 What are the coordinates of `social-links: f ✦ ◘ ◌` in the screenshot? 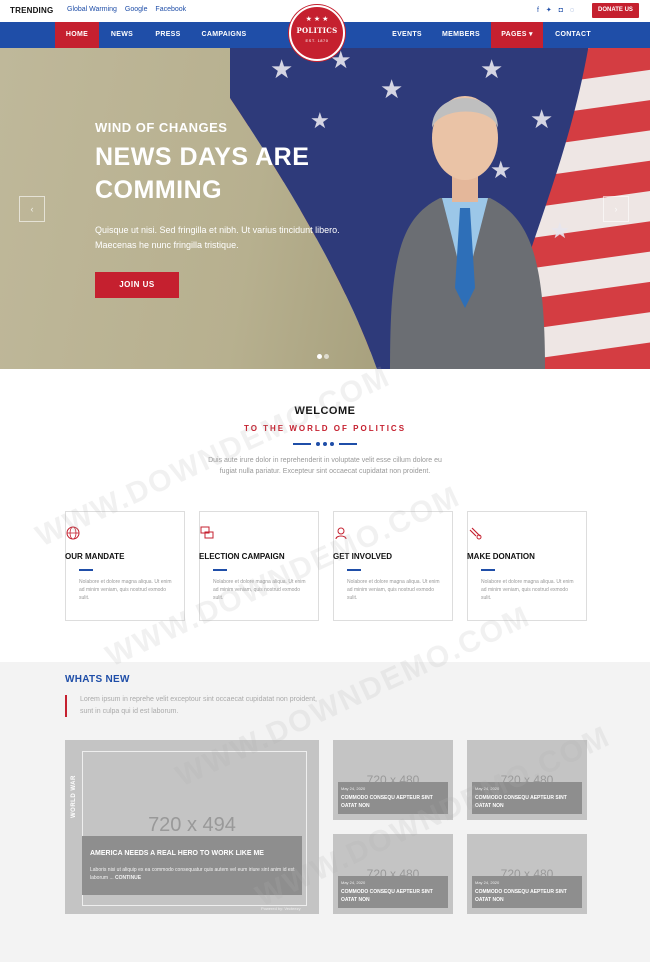 It's located at (558, 10).